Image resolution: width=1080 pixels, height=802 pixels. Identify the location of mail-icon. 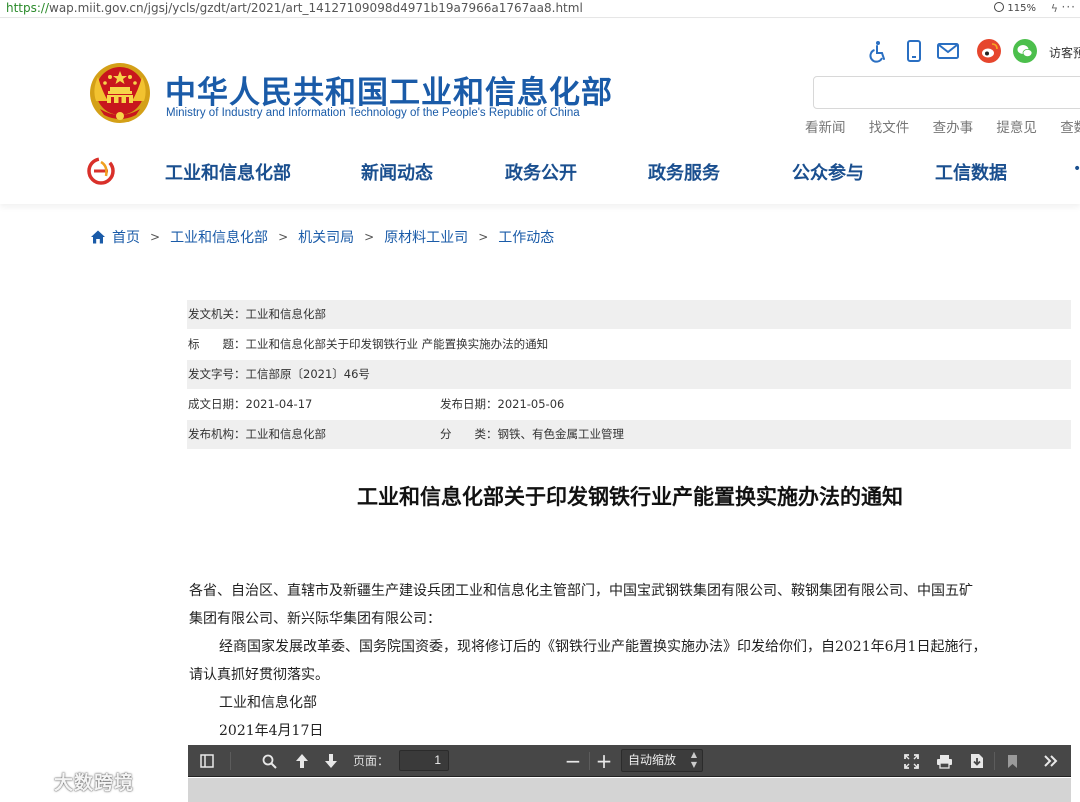
(948, 51).